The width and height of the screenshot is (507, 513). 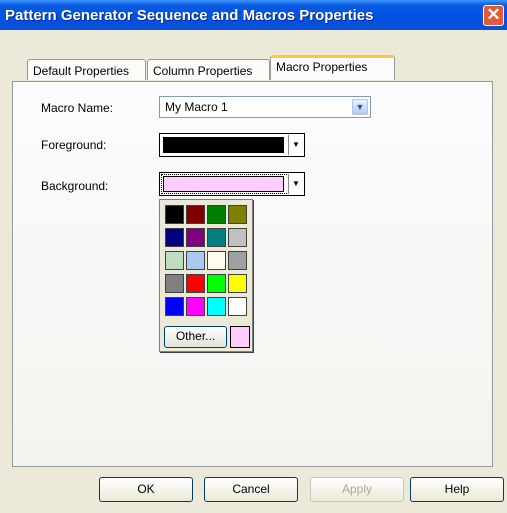 What do you see at coordinates (223, 145) in the screenshot?
I see `foreground-color-swatch` at bounding box center [223, 145].